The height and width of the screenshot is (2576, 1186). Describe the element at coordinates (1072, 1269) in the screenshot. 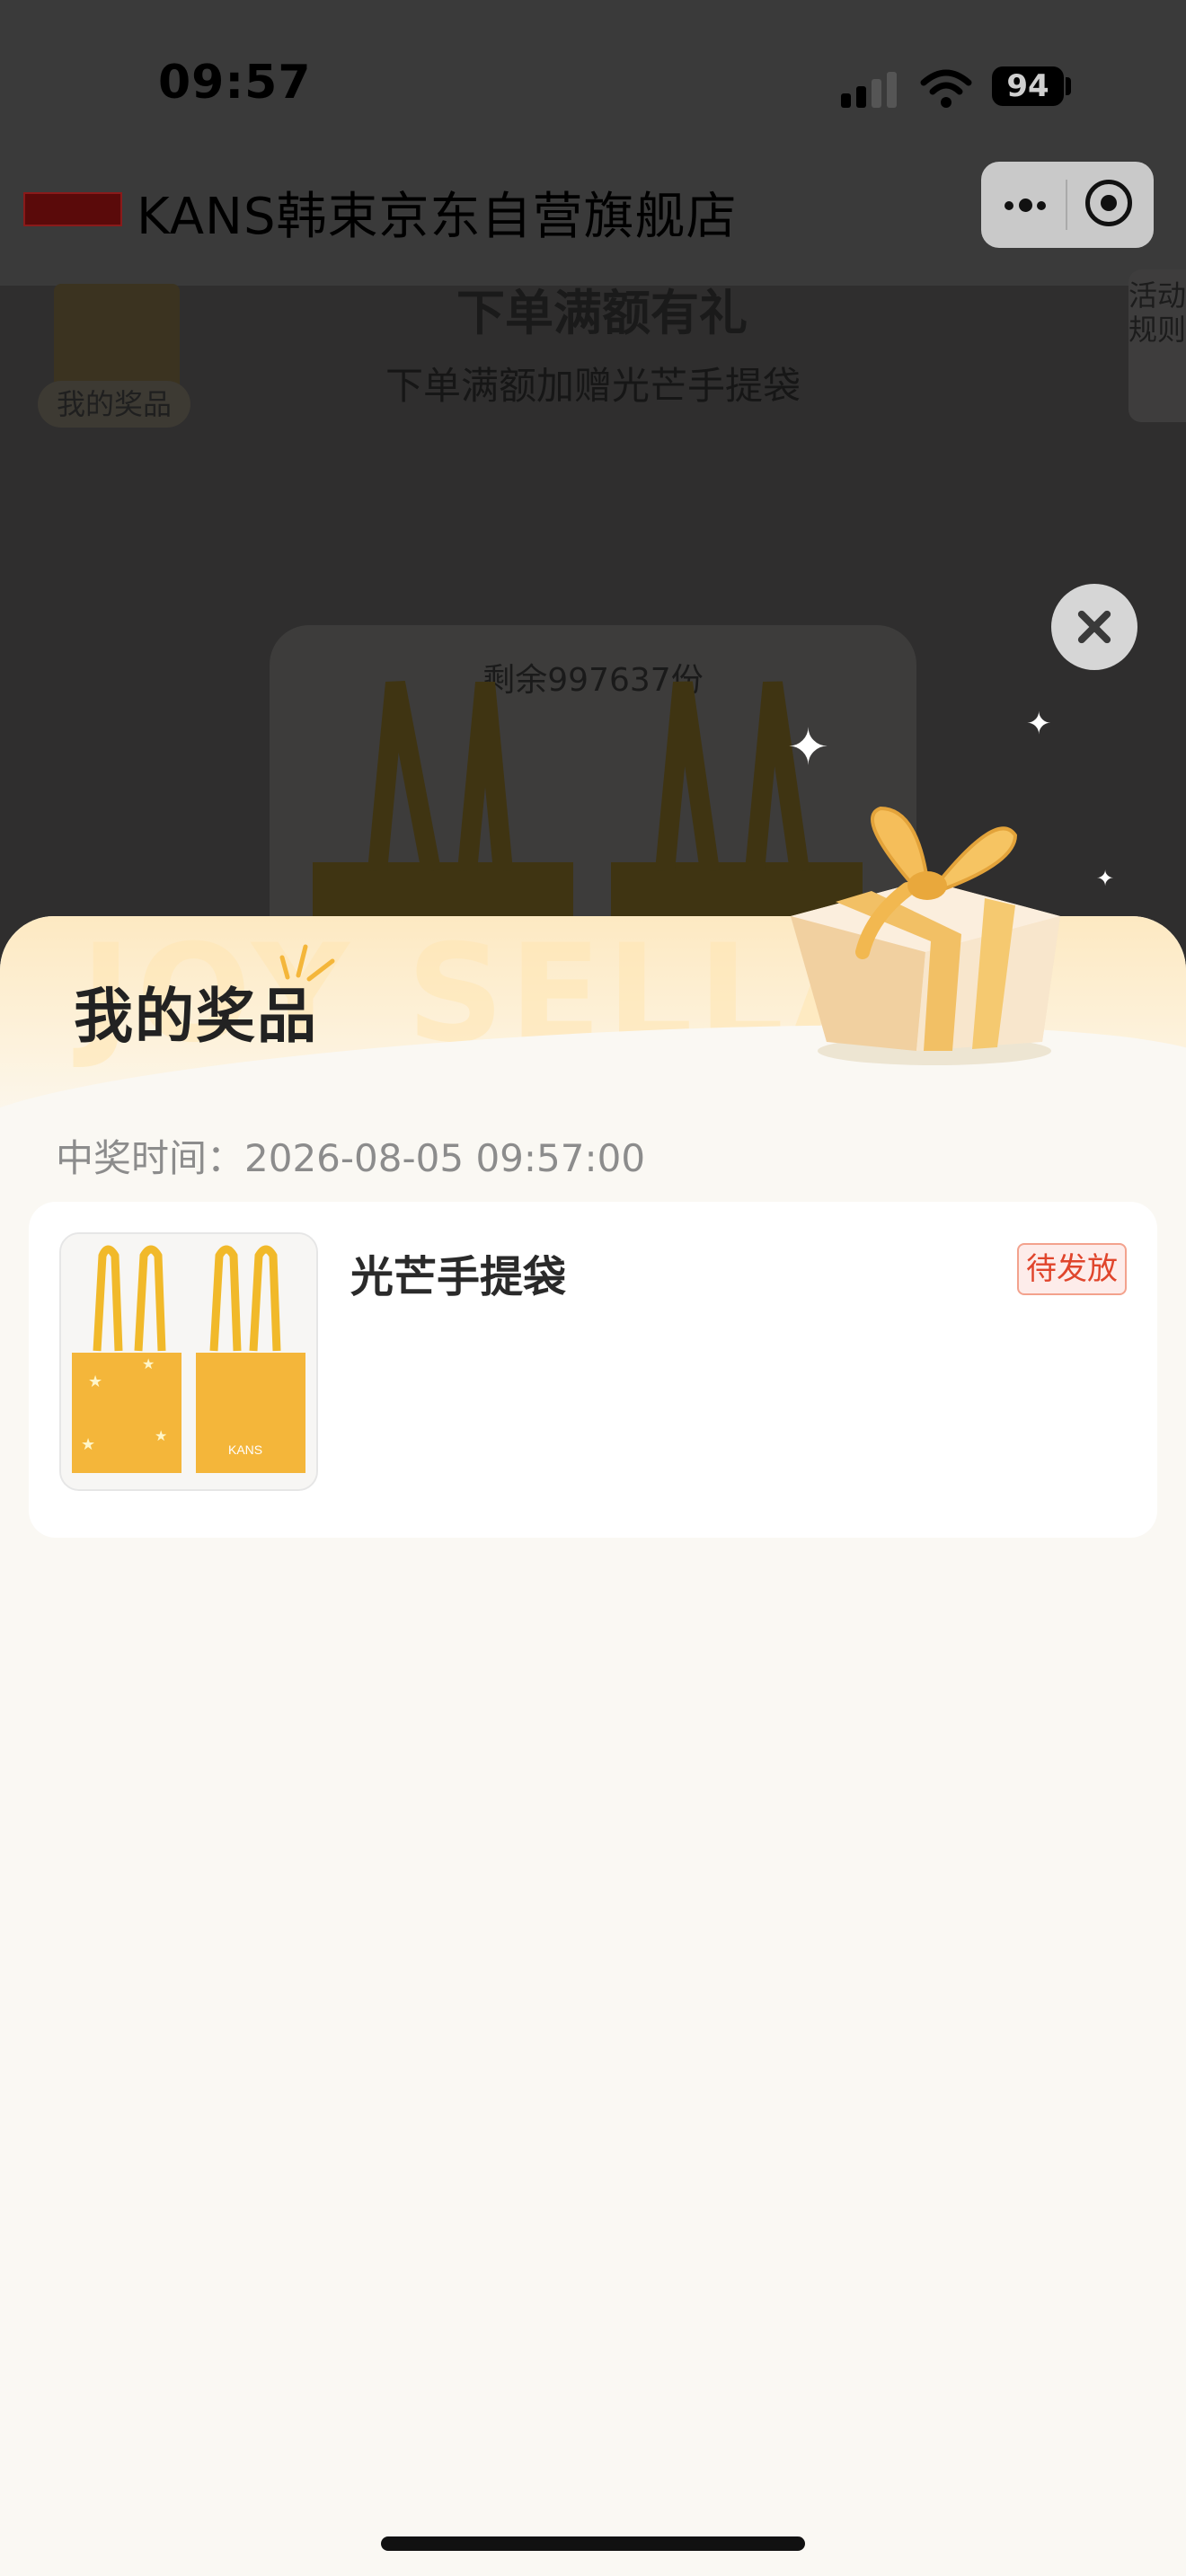

I see `status-badge: 待发放` at that location.